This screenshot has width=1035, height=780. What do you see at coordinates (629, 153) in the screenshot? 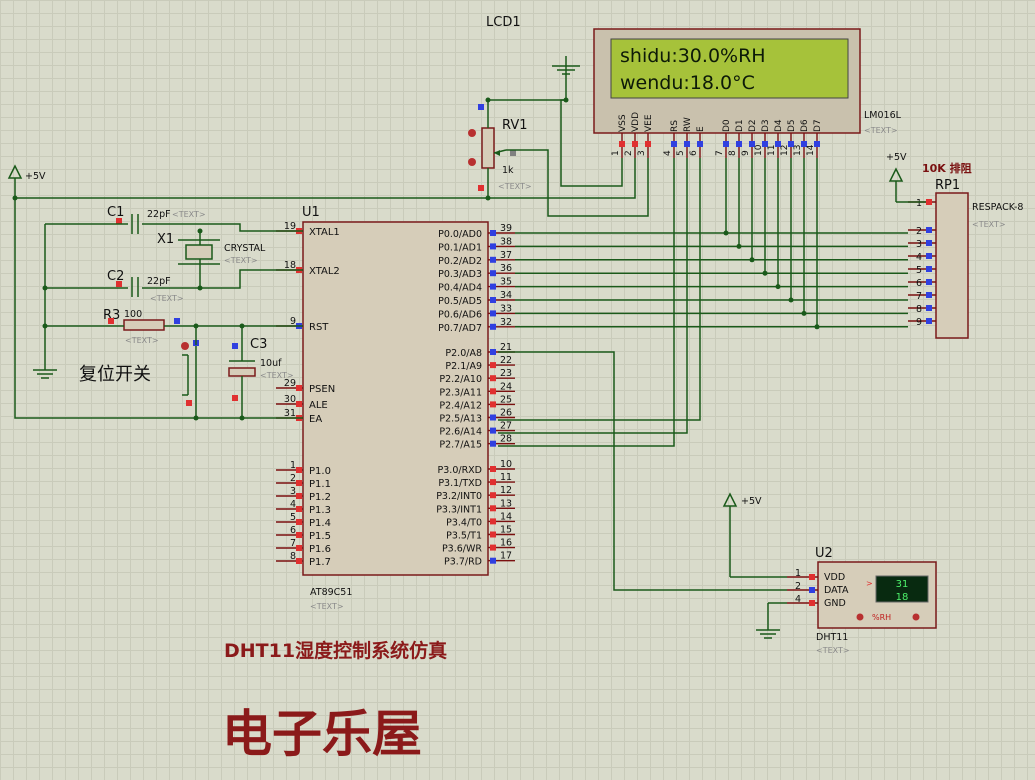
I see `lcd-pin-num: 2` at bounding box center [629, 153].